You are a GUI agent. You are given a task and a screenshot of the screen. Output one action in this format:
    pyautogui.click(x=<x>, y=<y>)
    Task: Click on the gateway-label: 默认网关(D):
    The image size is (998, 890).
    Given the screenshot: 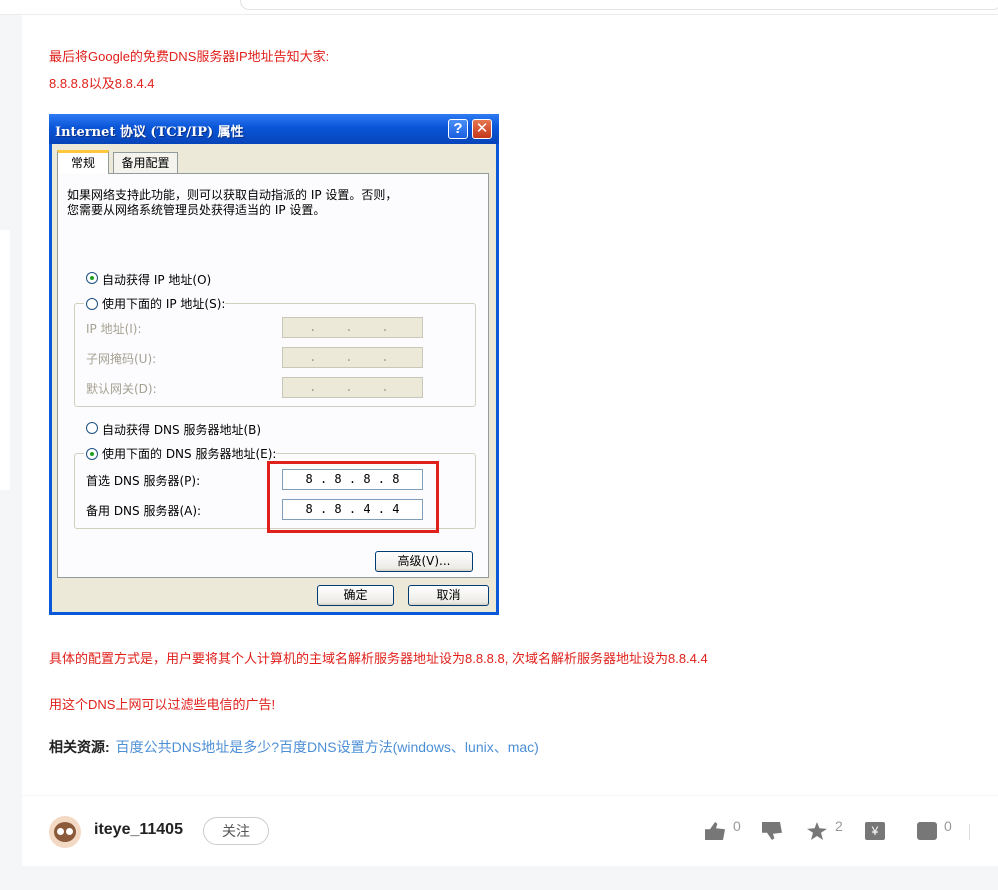 What is the action you would take?
    pyautogui.click(x=121, y=389)
    